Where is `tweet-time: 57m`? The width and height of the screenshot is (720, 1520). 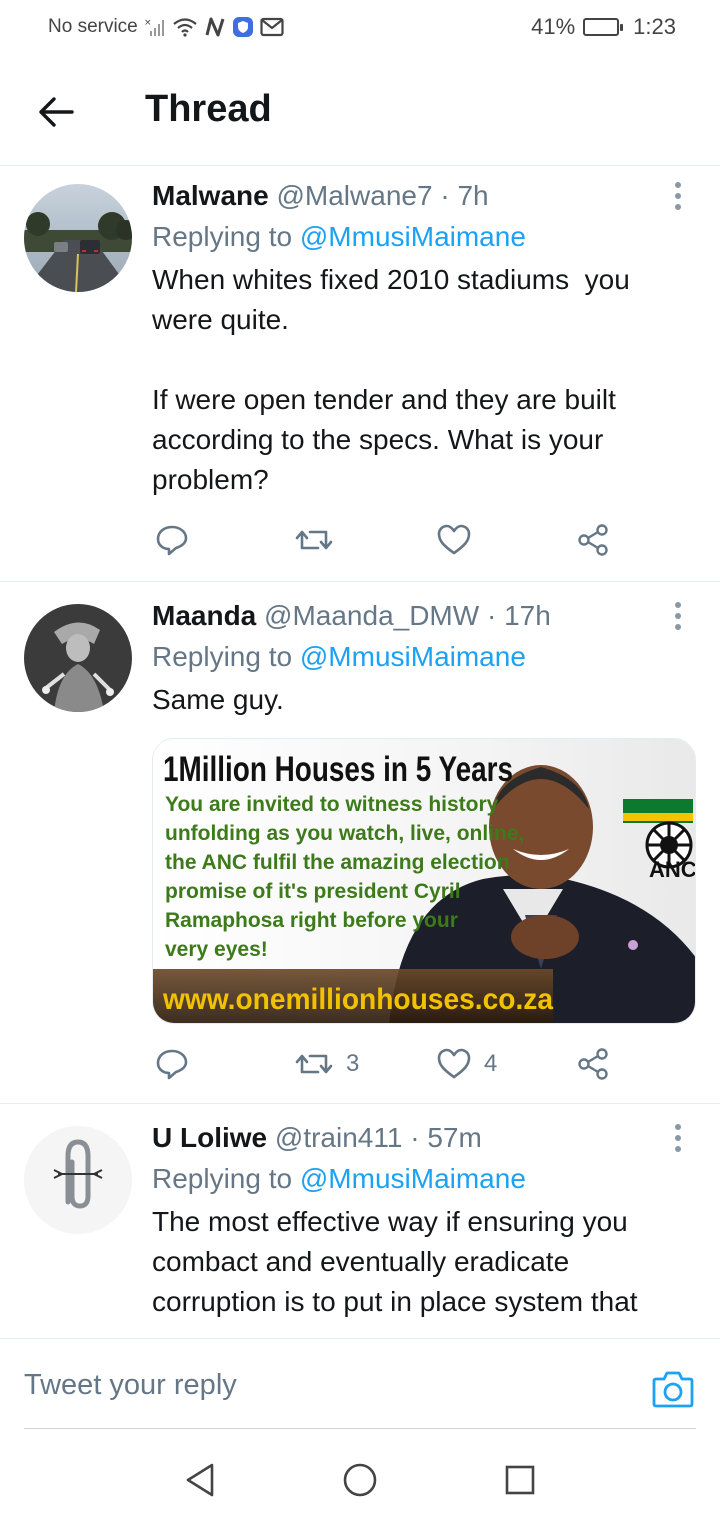 tweet-time: 57m is located at coordinates (454, 1137).